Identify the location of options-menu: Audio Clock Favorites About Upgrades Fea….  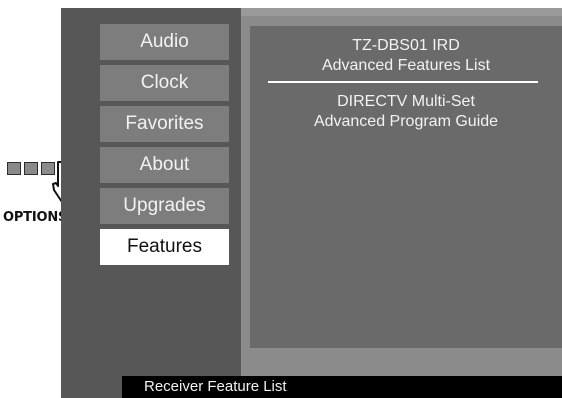
(164, 147).